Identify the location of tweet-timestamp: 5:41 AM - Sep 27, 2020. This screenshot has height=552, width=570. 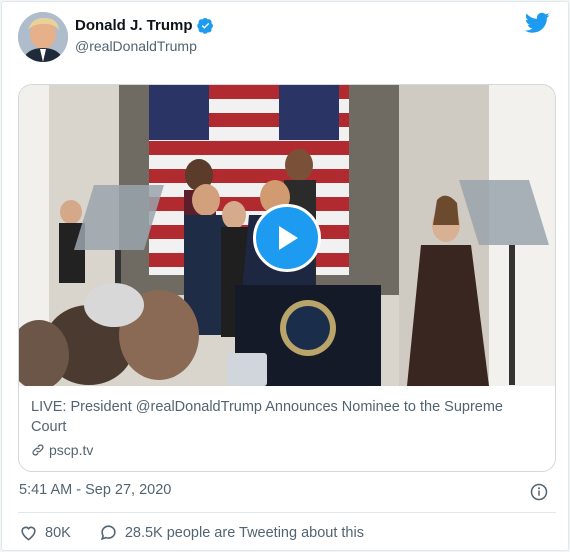
(95, 490).